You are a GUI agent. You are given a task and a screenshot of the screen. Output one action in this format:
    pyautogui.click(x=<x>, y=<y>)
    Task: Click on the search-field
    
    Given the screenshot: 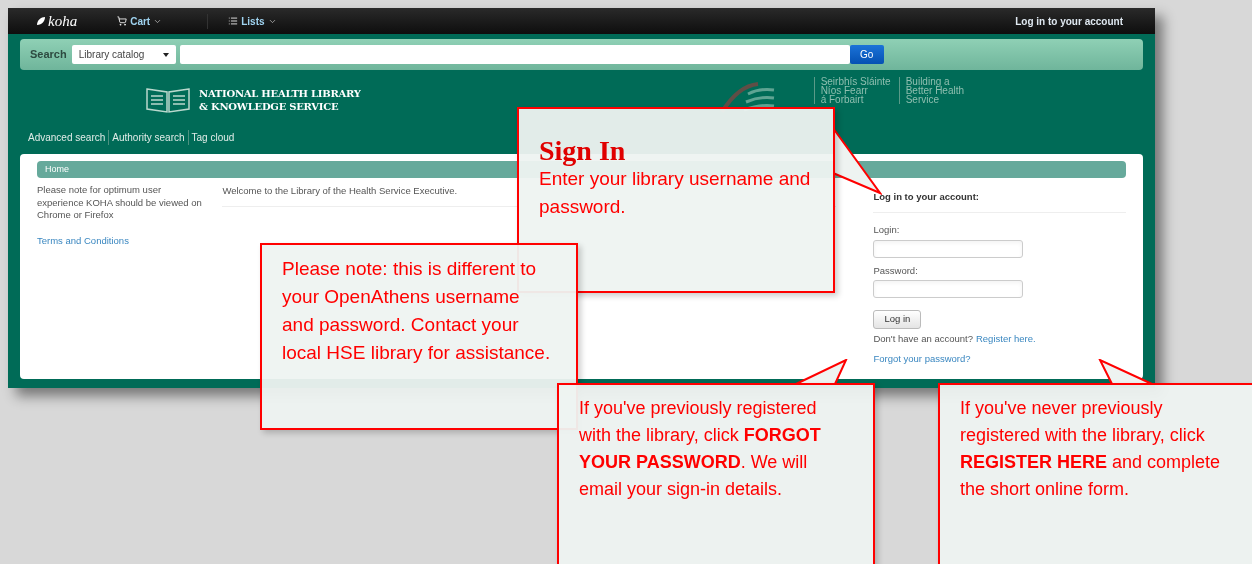 What is the action you would take?
    pyautogui.click(x=514, y=54)
    